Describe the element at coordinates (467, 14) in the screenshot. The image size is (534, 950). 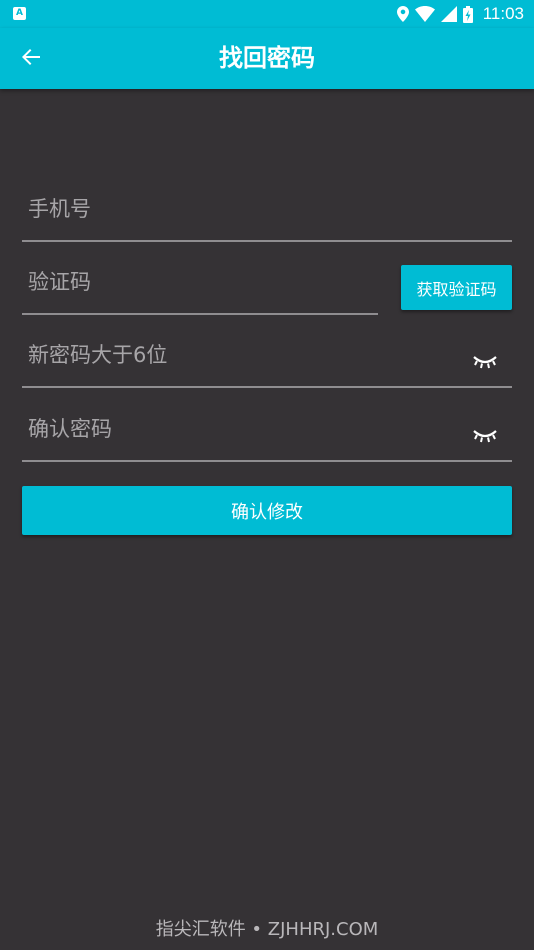
I see `battery-icon` at that location.